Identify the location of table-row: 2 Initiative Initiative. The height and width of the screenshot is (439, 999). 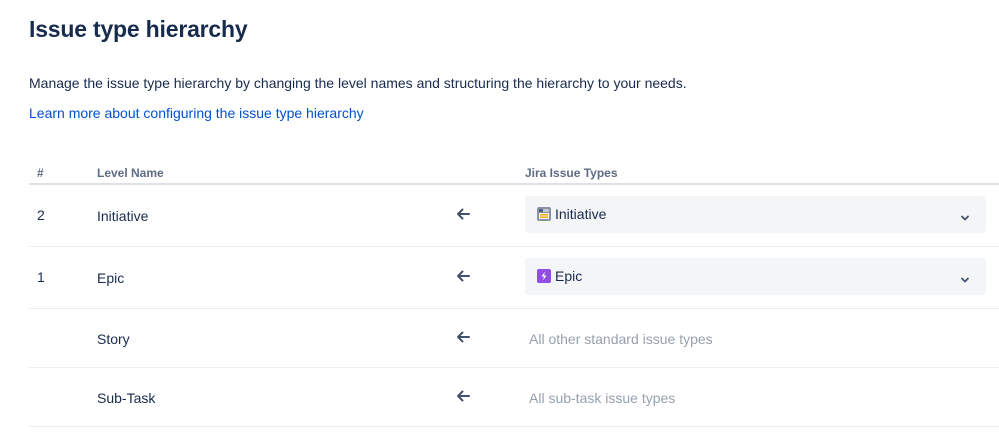
(514, 216).